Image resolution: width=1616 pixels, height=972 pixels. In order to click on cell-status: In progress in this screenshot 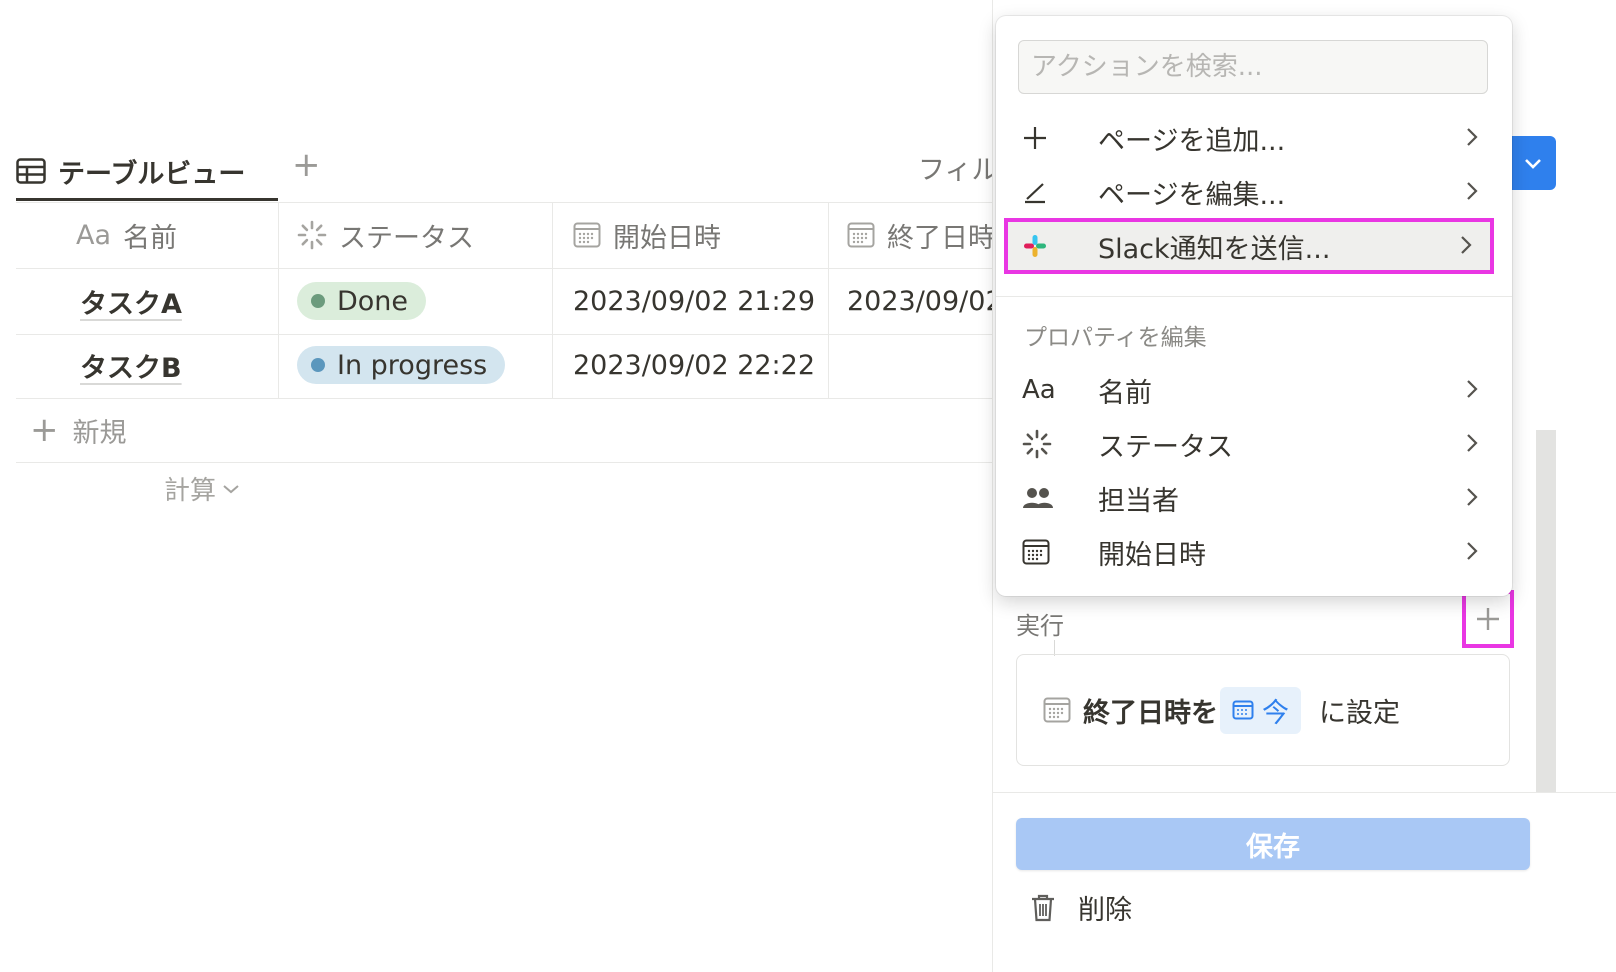, I will do `click(416, 365)`.